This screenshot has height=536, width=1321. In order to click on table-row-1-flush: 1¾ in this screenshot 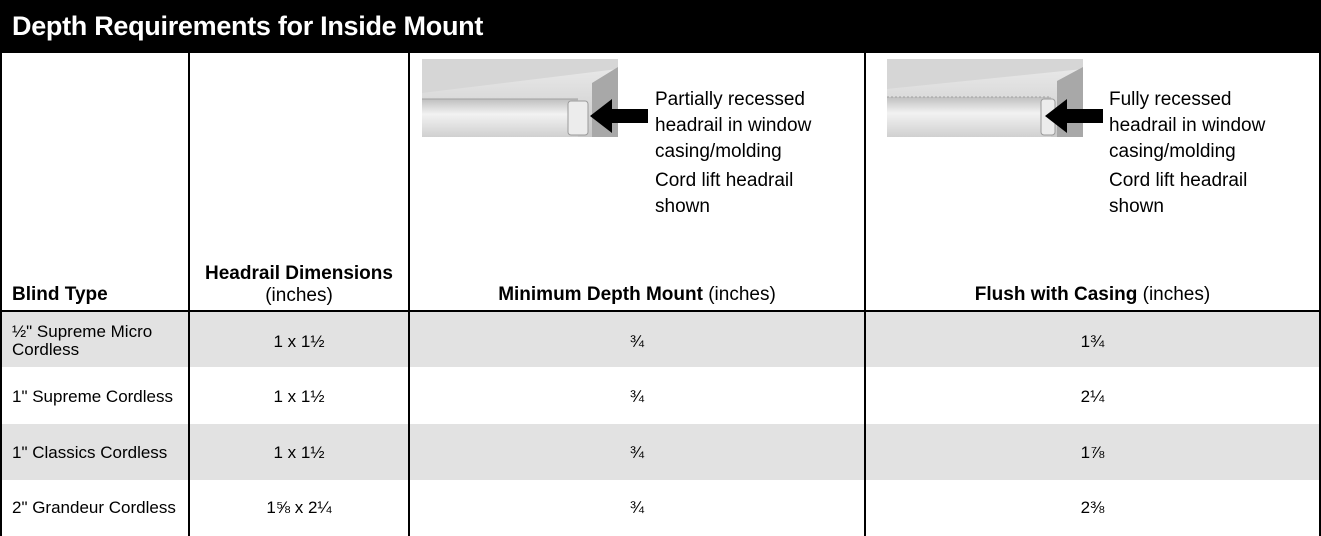, I will do `click(1092, 341)`.